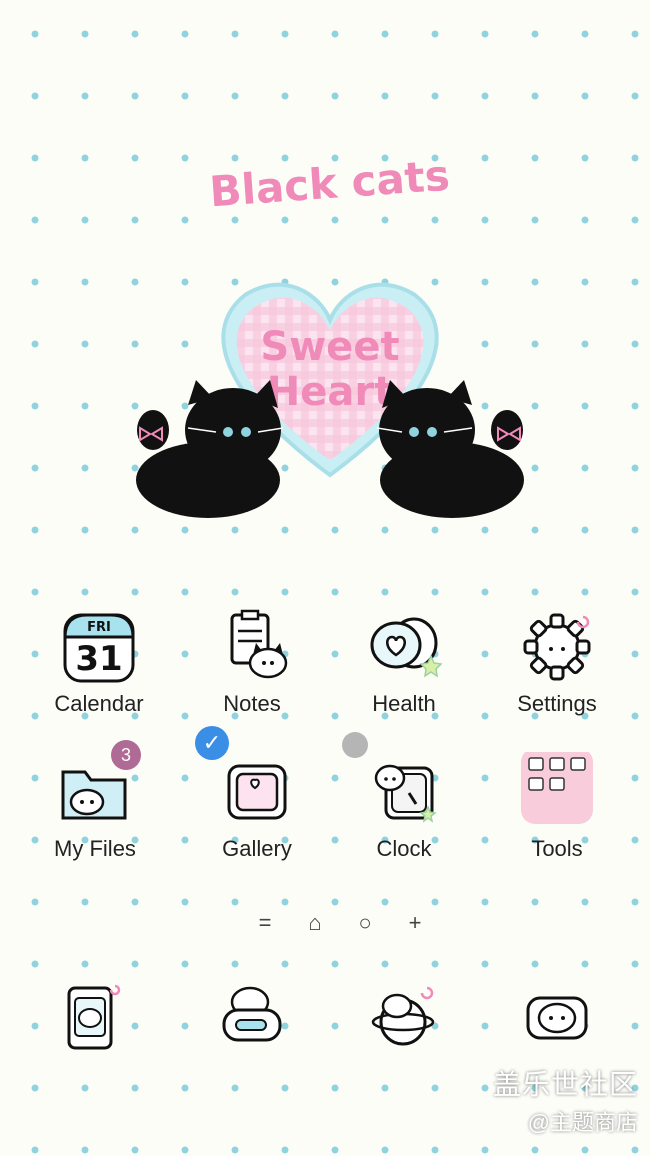 This screenshot has width=650, height=1156. I want to click on calendar-icon: FRI 31, so click(99, 647).